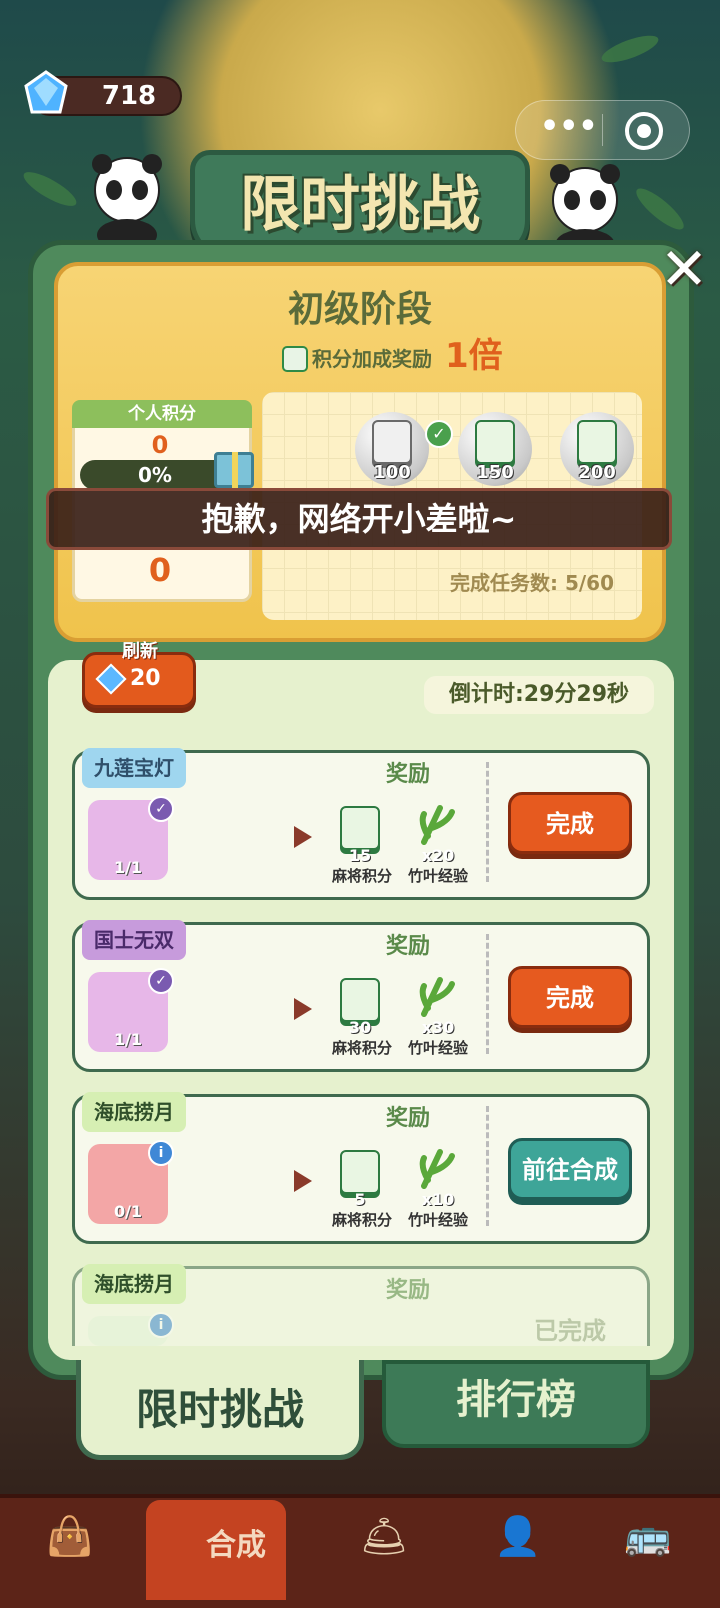  What do you see at coordinates (648, 1536) in the screenshot?
I see `bus-icon: 🚌` at bounding box center [648, 1536].